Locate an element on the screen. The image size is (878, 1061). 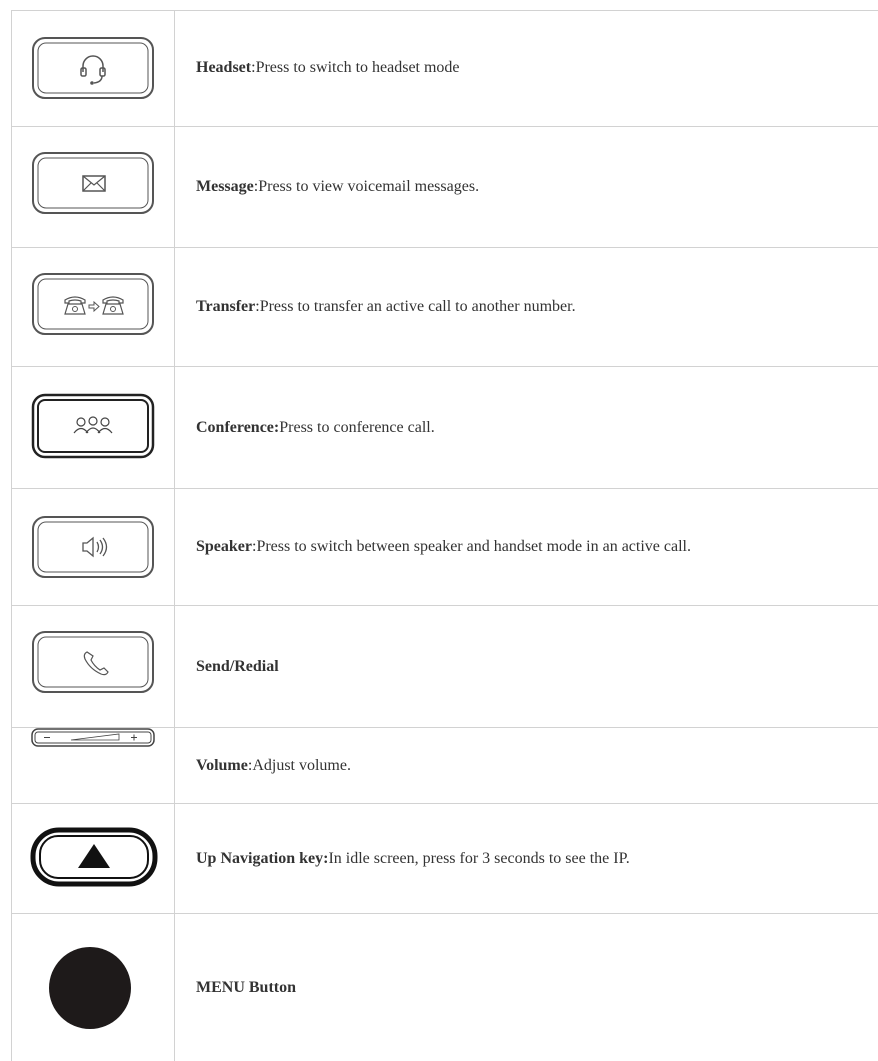
row-description: Volume: Adjust volume. is located at coordinates (273, 765).